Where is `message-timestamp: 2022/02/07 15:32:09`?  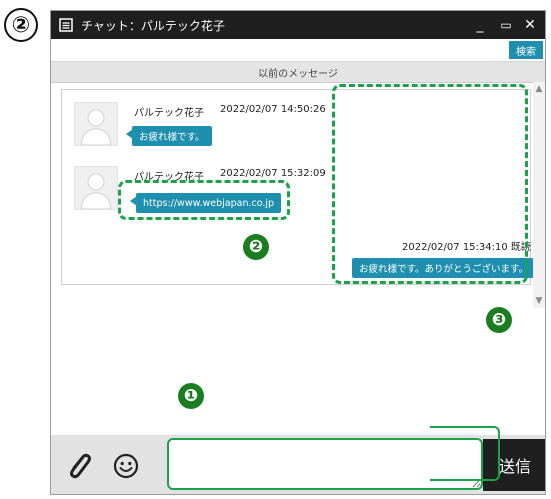 message-timestamp: 2022/02/07 15:32:09 is located at coordinates (273, 173).